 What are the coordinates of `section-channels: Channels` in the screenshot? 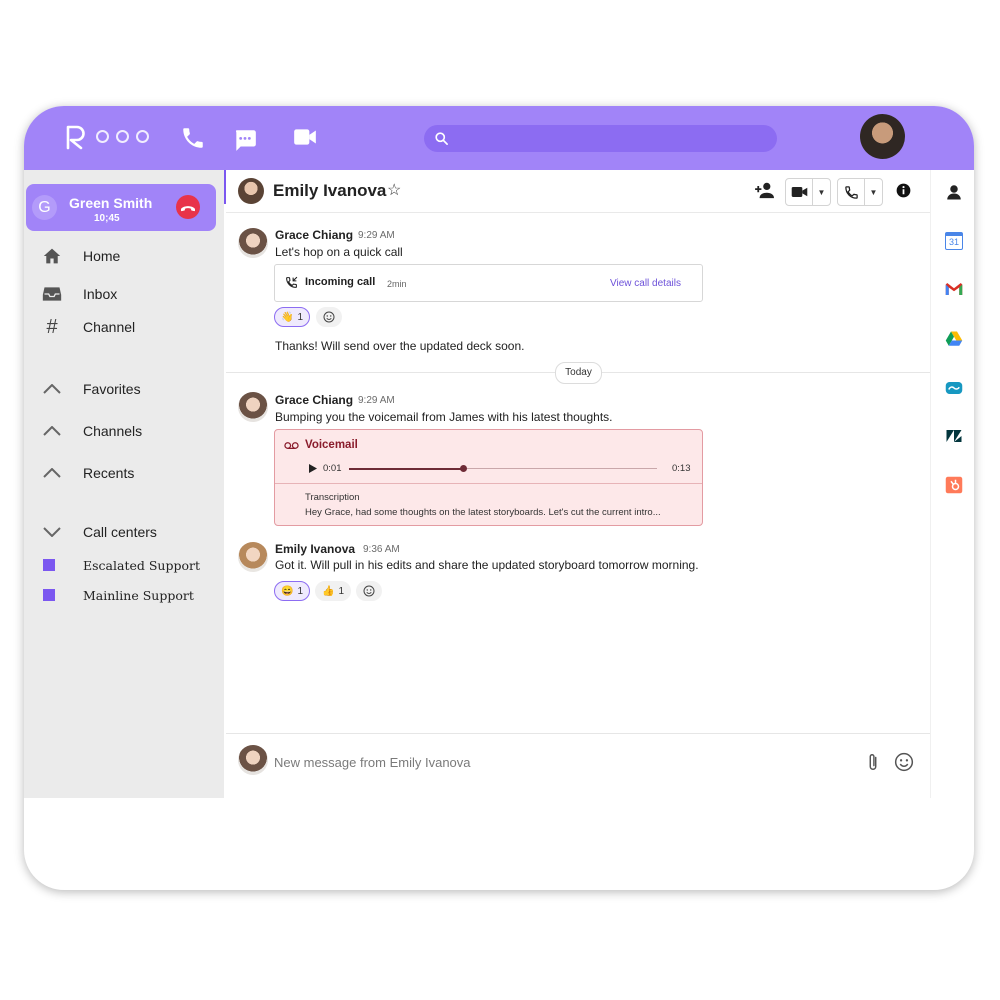 It's located at (92, 431).